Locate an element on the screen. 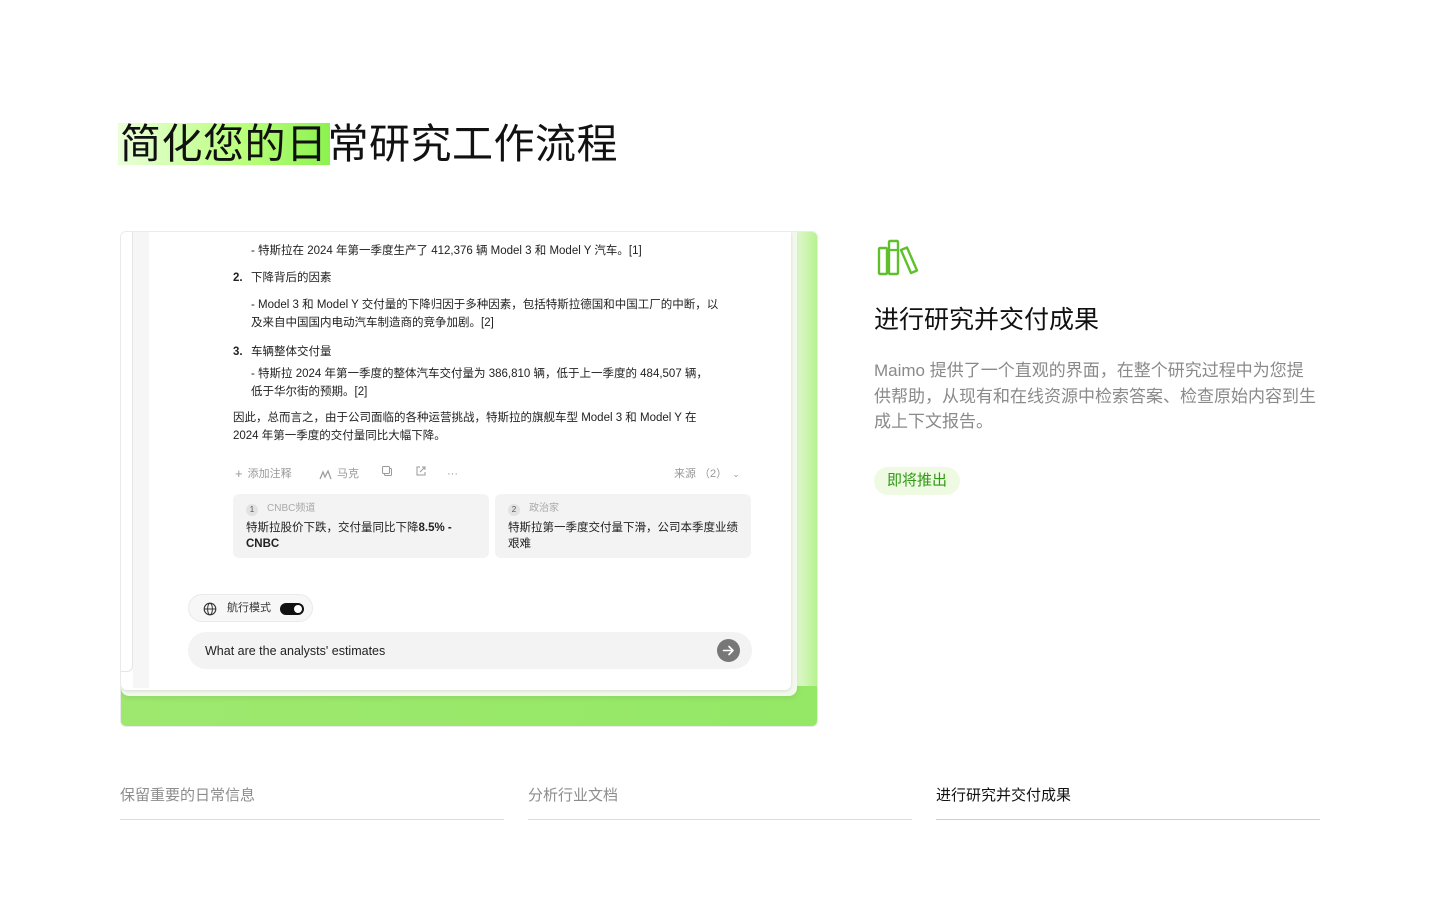 This screenshot has height=900, width=1440. answer-toolbar: + 添加注释 马克 ··· 来源 （2） ⌄ is located at coordinates (493, 474).